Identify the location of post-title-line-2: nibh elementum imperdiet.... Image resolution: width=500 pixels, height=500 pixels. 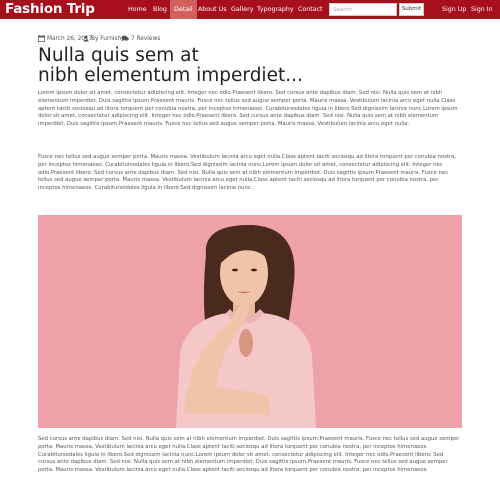
(170, 75).